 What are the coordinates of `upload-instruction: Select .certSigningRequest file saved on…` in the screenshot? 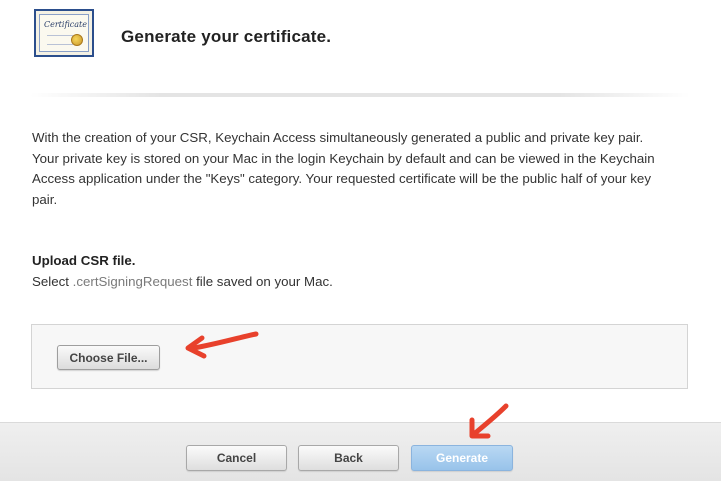 It's located at (182, 281).